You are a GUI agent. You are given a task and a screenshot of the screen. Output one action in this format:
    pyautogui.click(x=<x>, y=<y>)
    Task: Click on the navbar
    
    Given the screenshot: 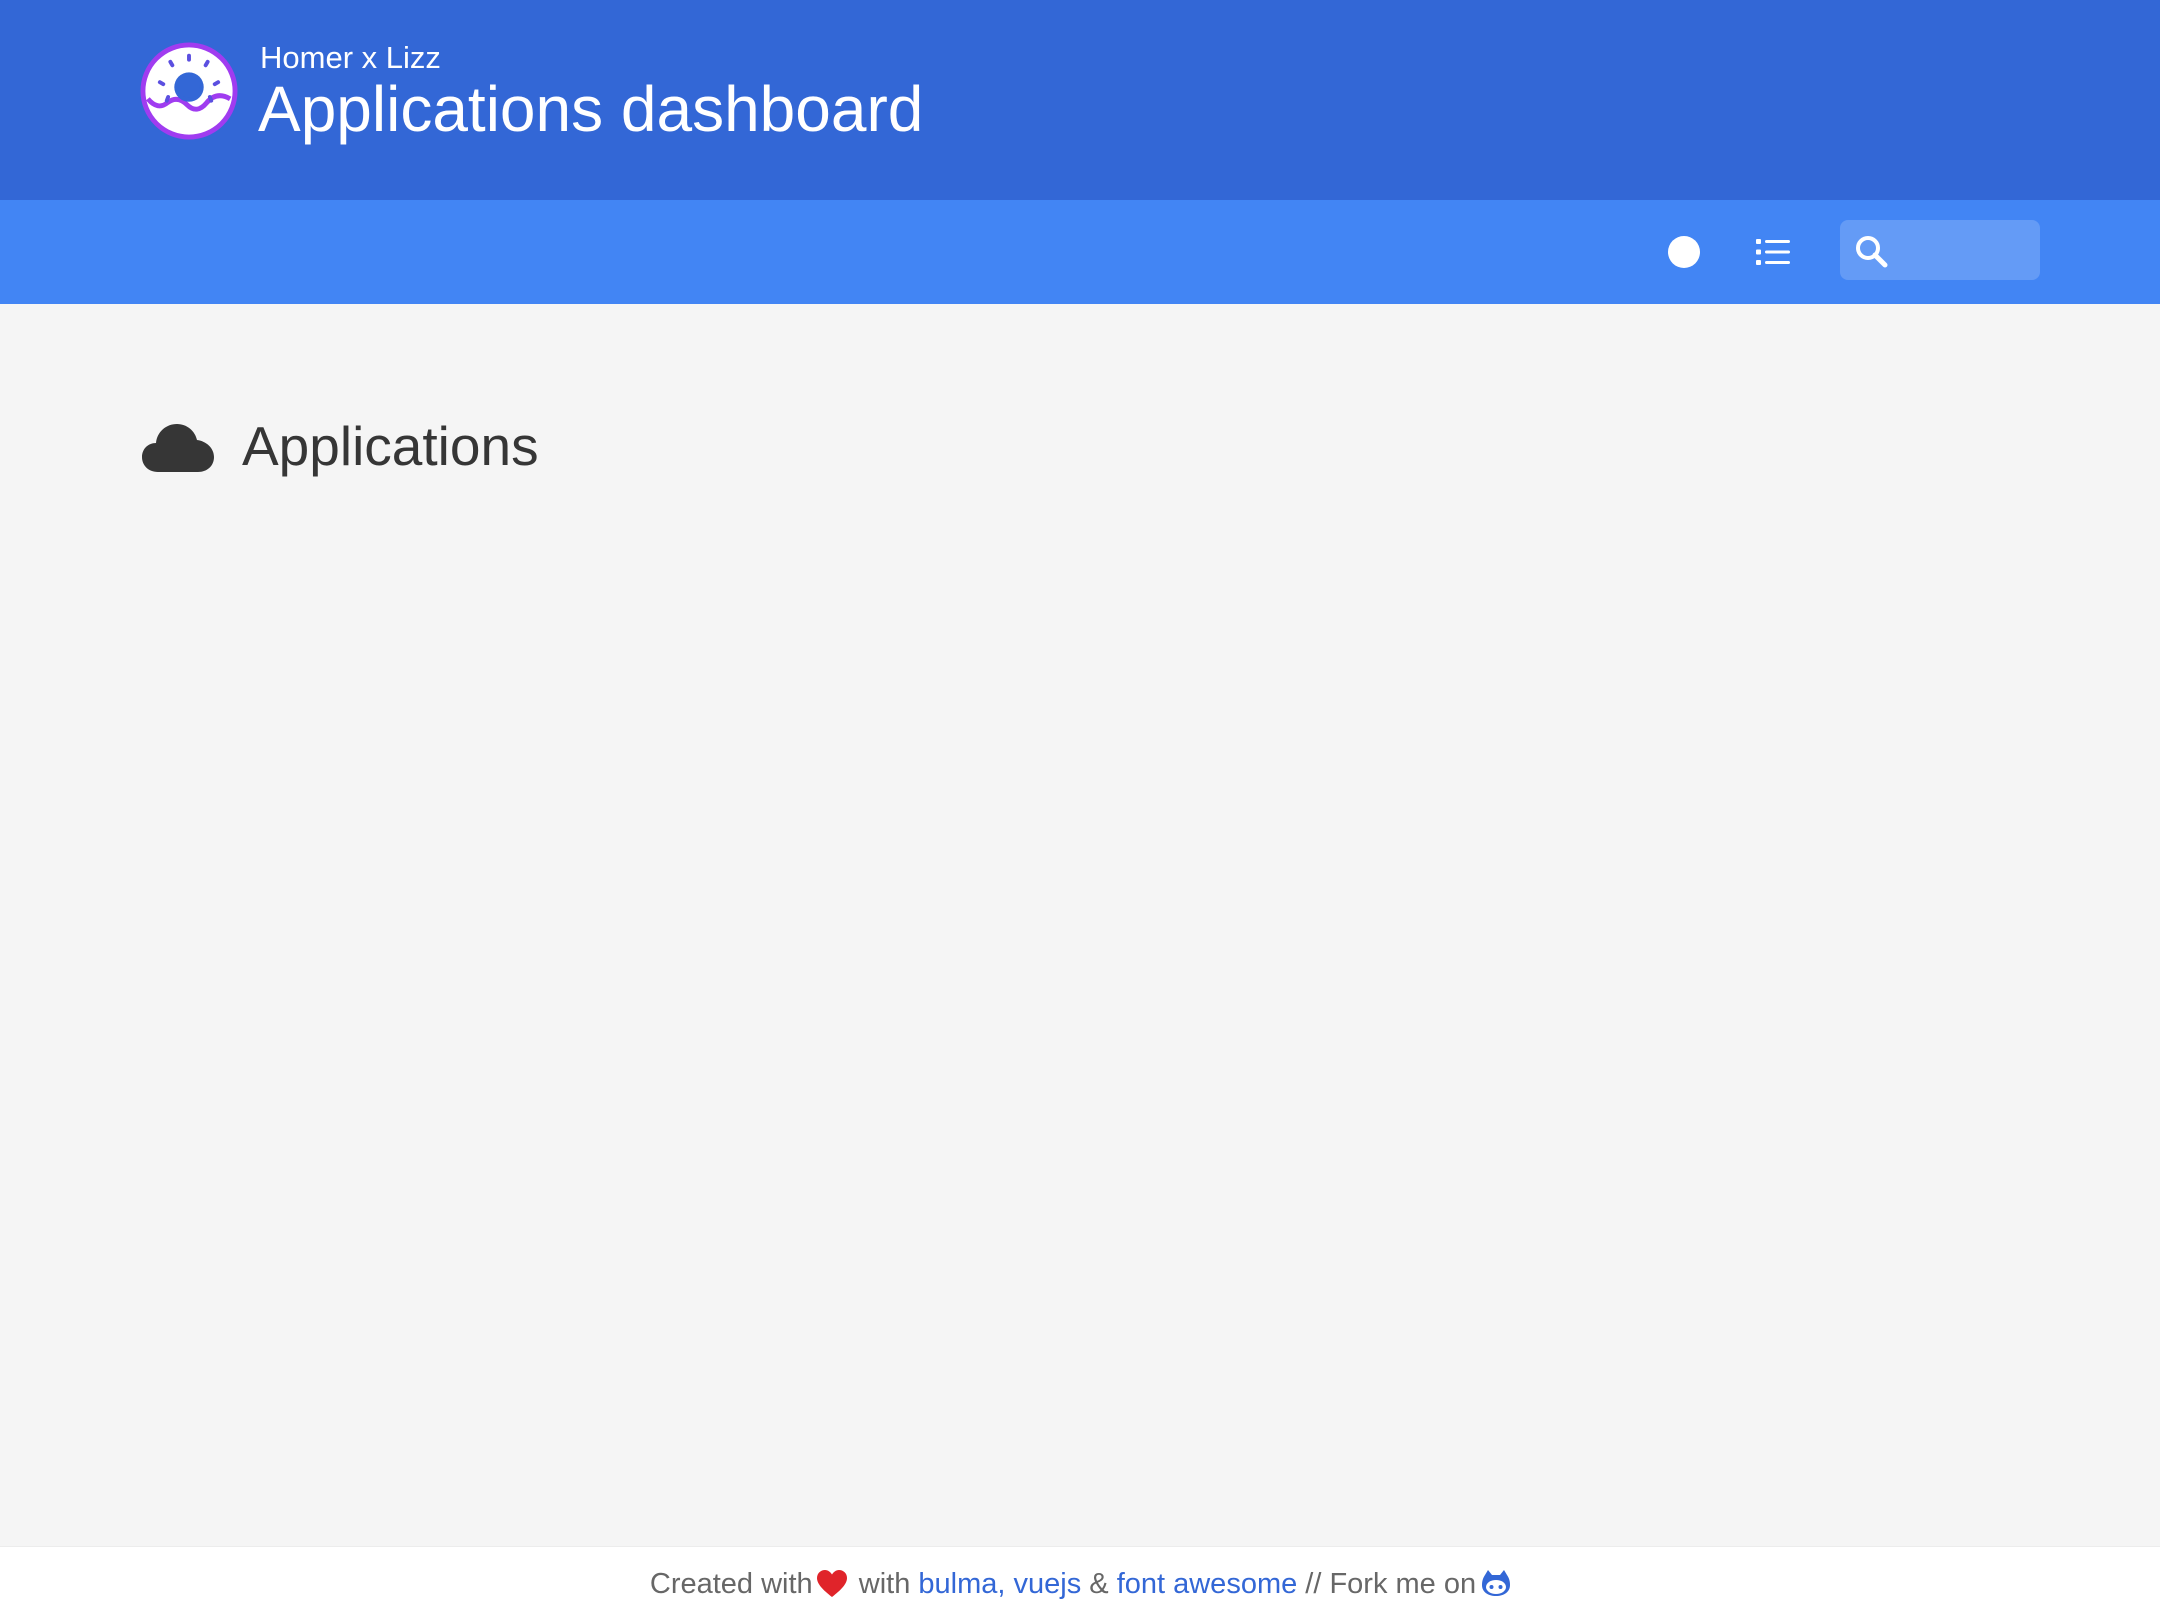 What is the action you would take?
    pyautogui.click(x=1080, y=252)
    